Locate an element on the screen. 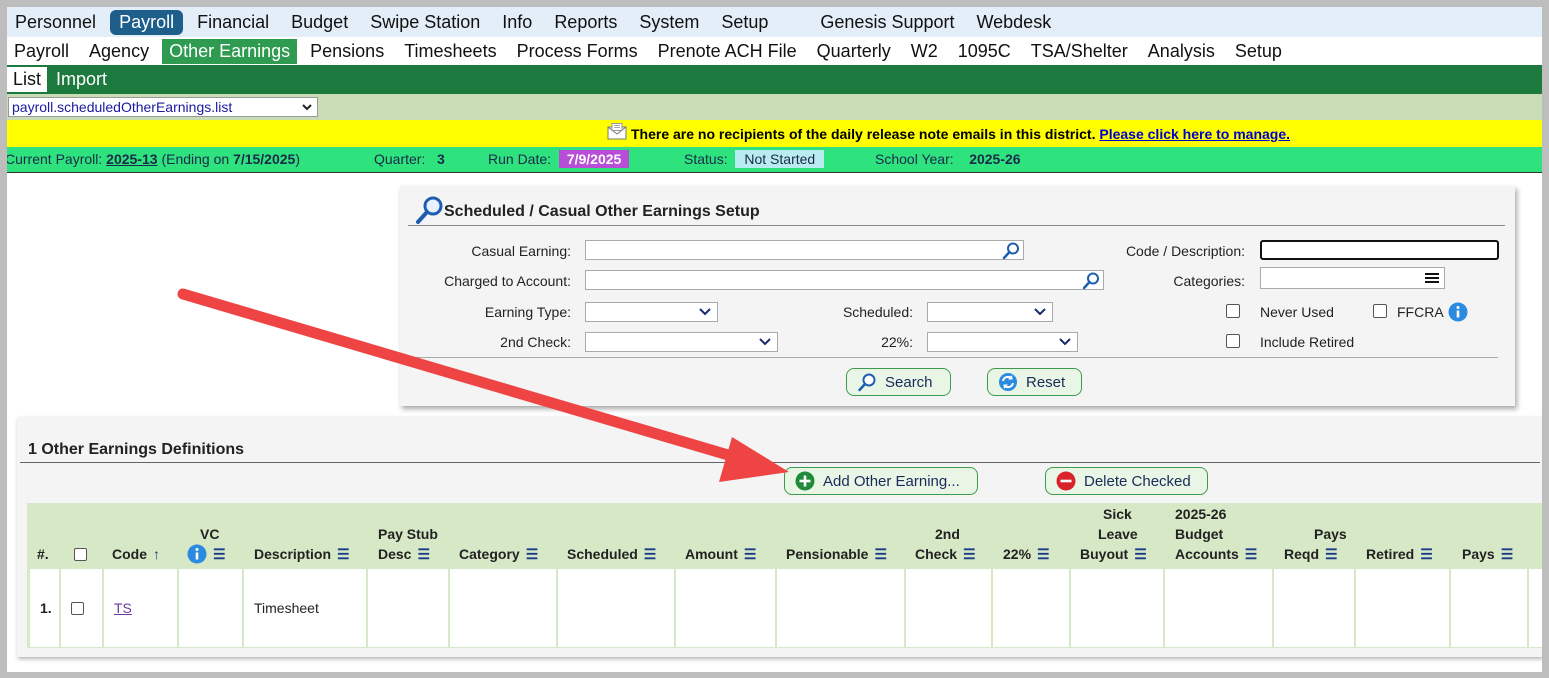  top-menu-webdesk: Webdesk is located at coordinates (1013, 22).